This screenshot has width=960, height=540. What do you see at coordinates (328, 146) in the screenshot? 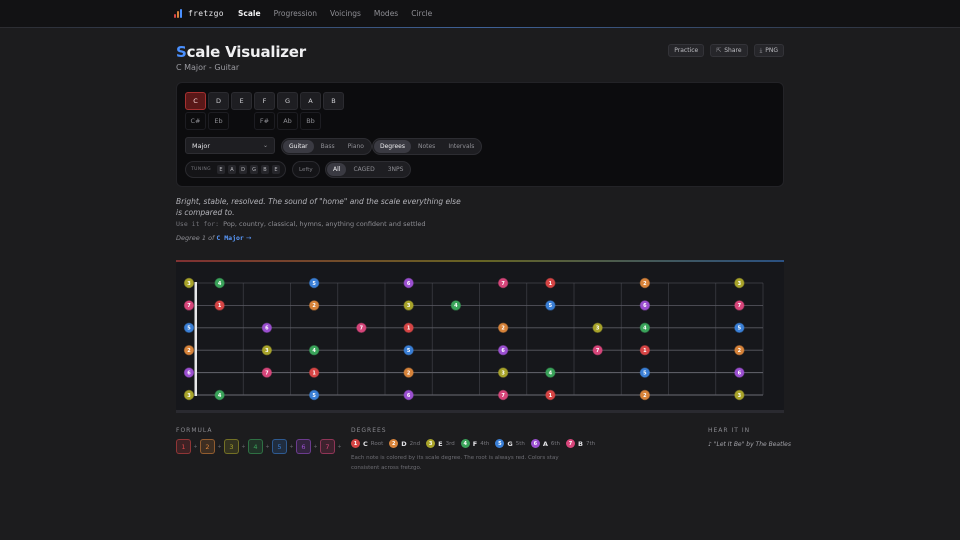
I see `instrument-option-bass: Bass` at bounding box center [328, 146].